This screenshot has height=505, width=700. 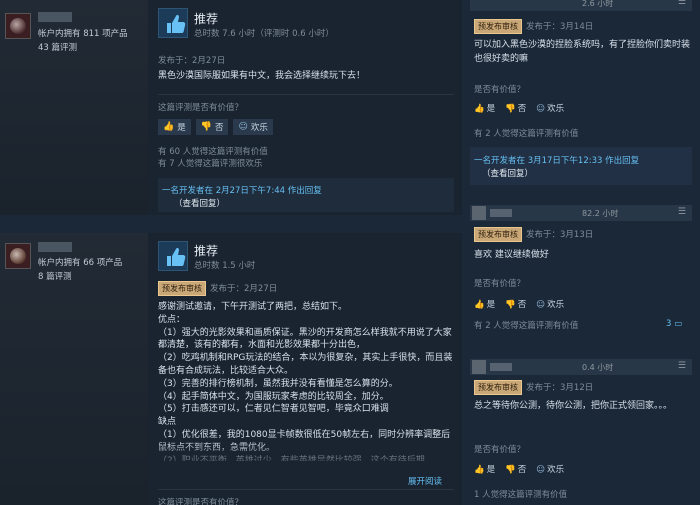 I want to click on comment-text: 可以加入黑色沙漠的捏脸系统吗，有了捏脸你们卖时装也很好卖的嘛, so click(x=582, y=52).